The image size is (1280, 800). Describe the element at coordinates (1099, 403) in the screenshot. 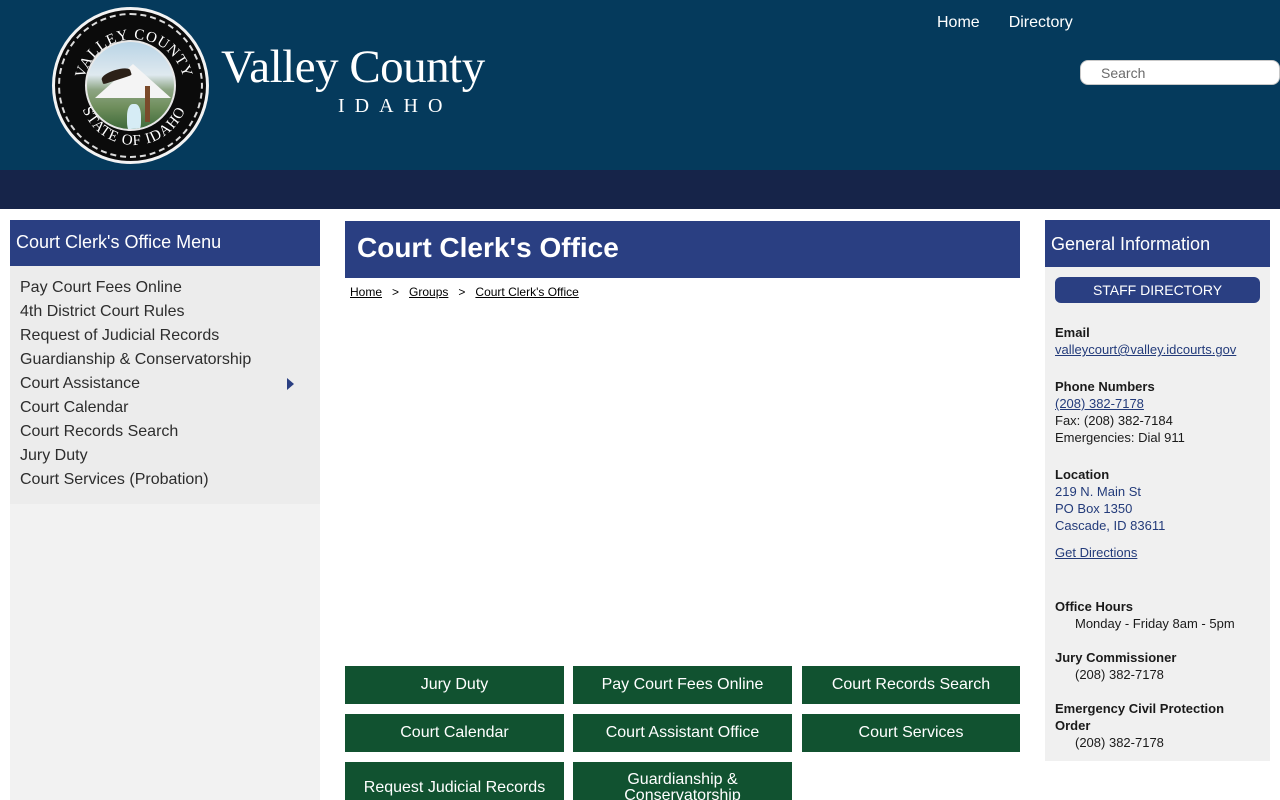

I see `phone-link: (208) 382-7178` at that location.